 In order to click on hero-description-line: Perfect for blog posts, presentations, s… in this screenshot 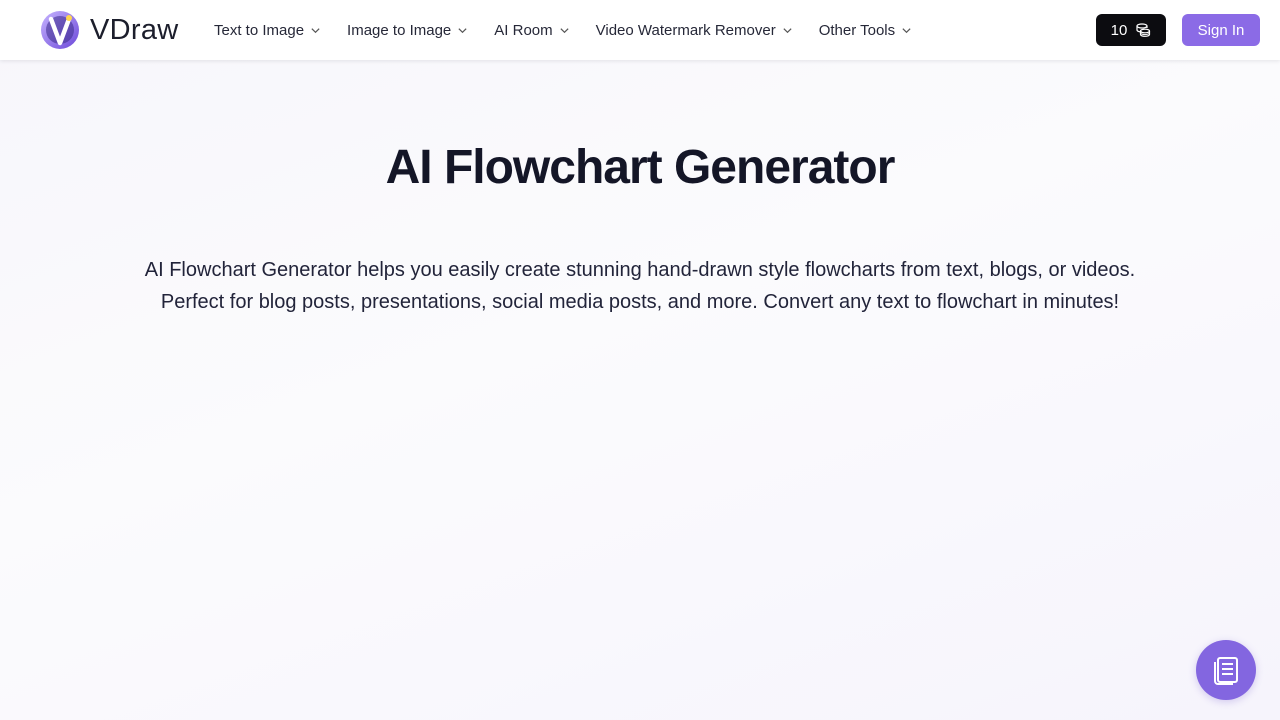, I will do `click(640, 302)`.